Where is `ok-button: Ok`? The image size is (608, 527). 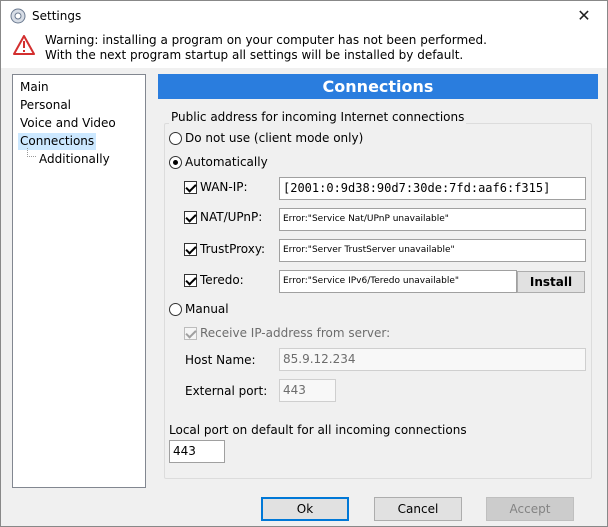 ok-button: Ok is located at coordinates (305, 509).